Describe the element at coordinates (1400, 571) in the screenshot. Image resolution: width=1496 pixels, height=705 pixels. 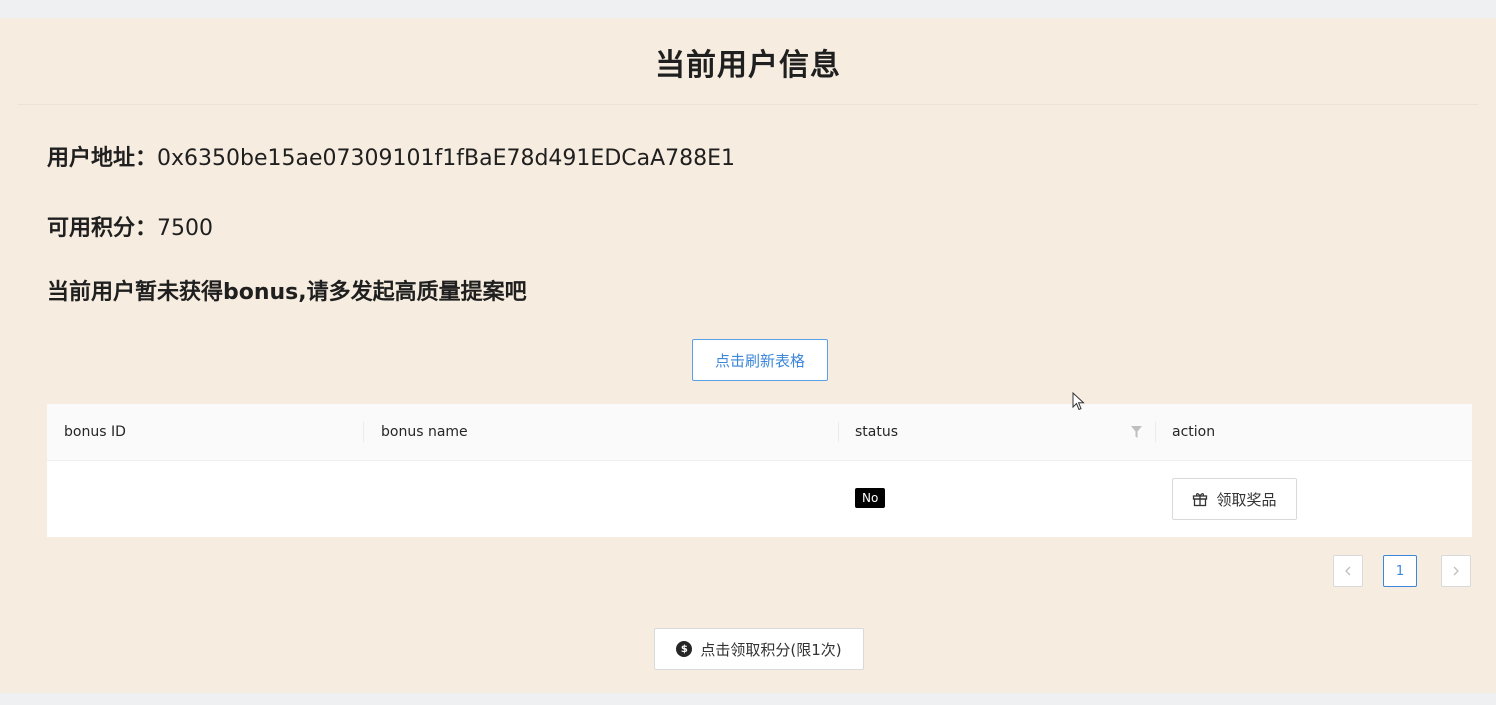
I see `pagination-page-1: 1` at that location.